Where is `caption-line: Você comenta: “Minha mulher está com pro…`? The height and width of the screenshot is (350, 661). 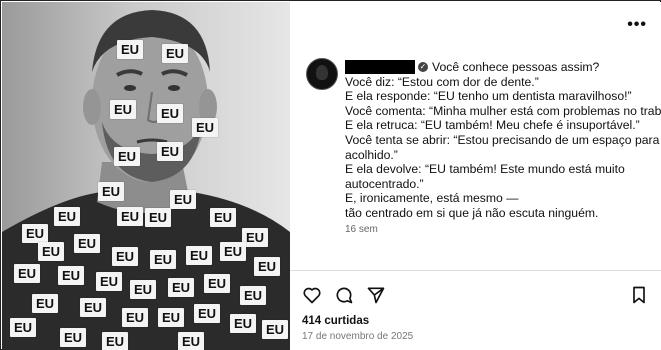 caption-line: Você comenta: “Minha mulher está com pro… is located at coordinates (503, 110).